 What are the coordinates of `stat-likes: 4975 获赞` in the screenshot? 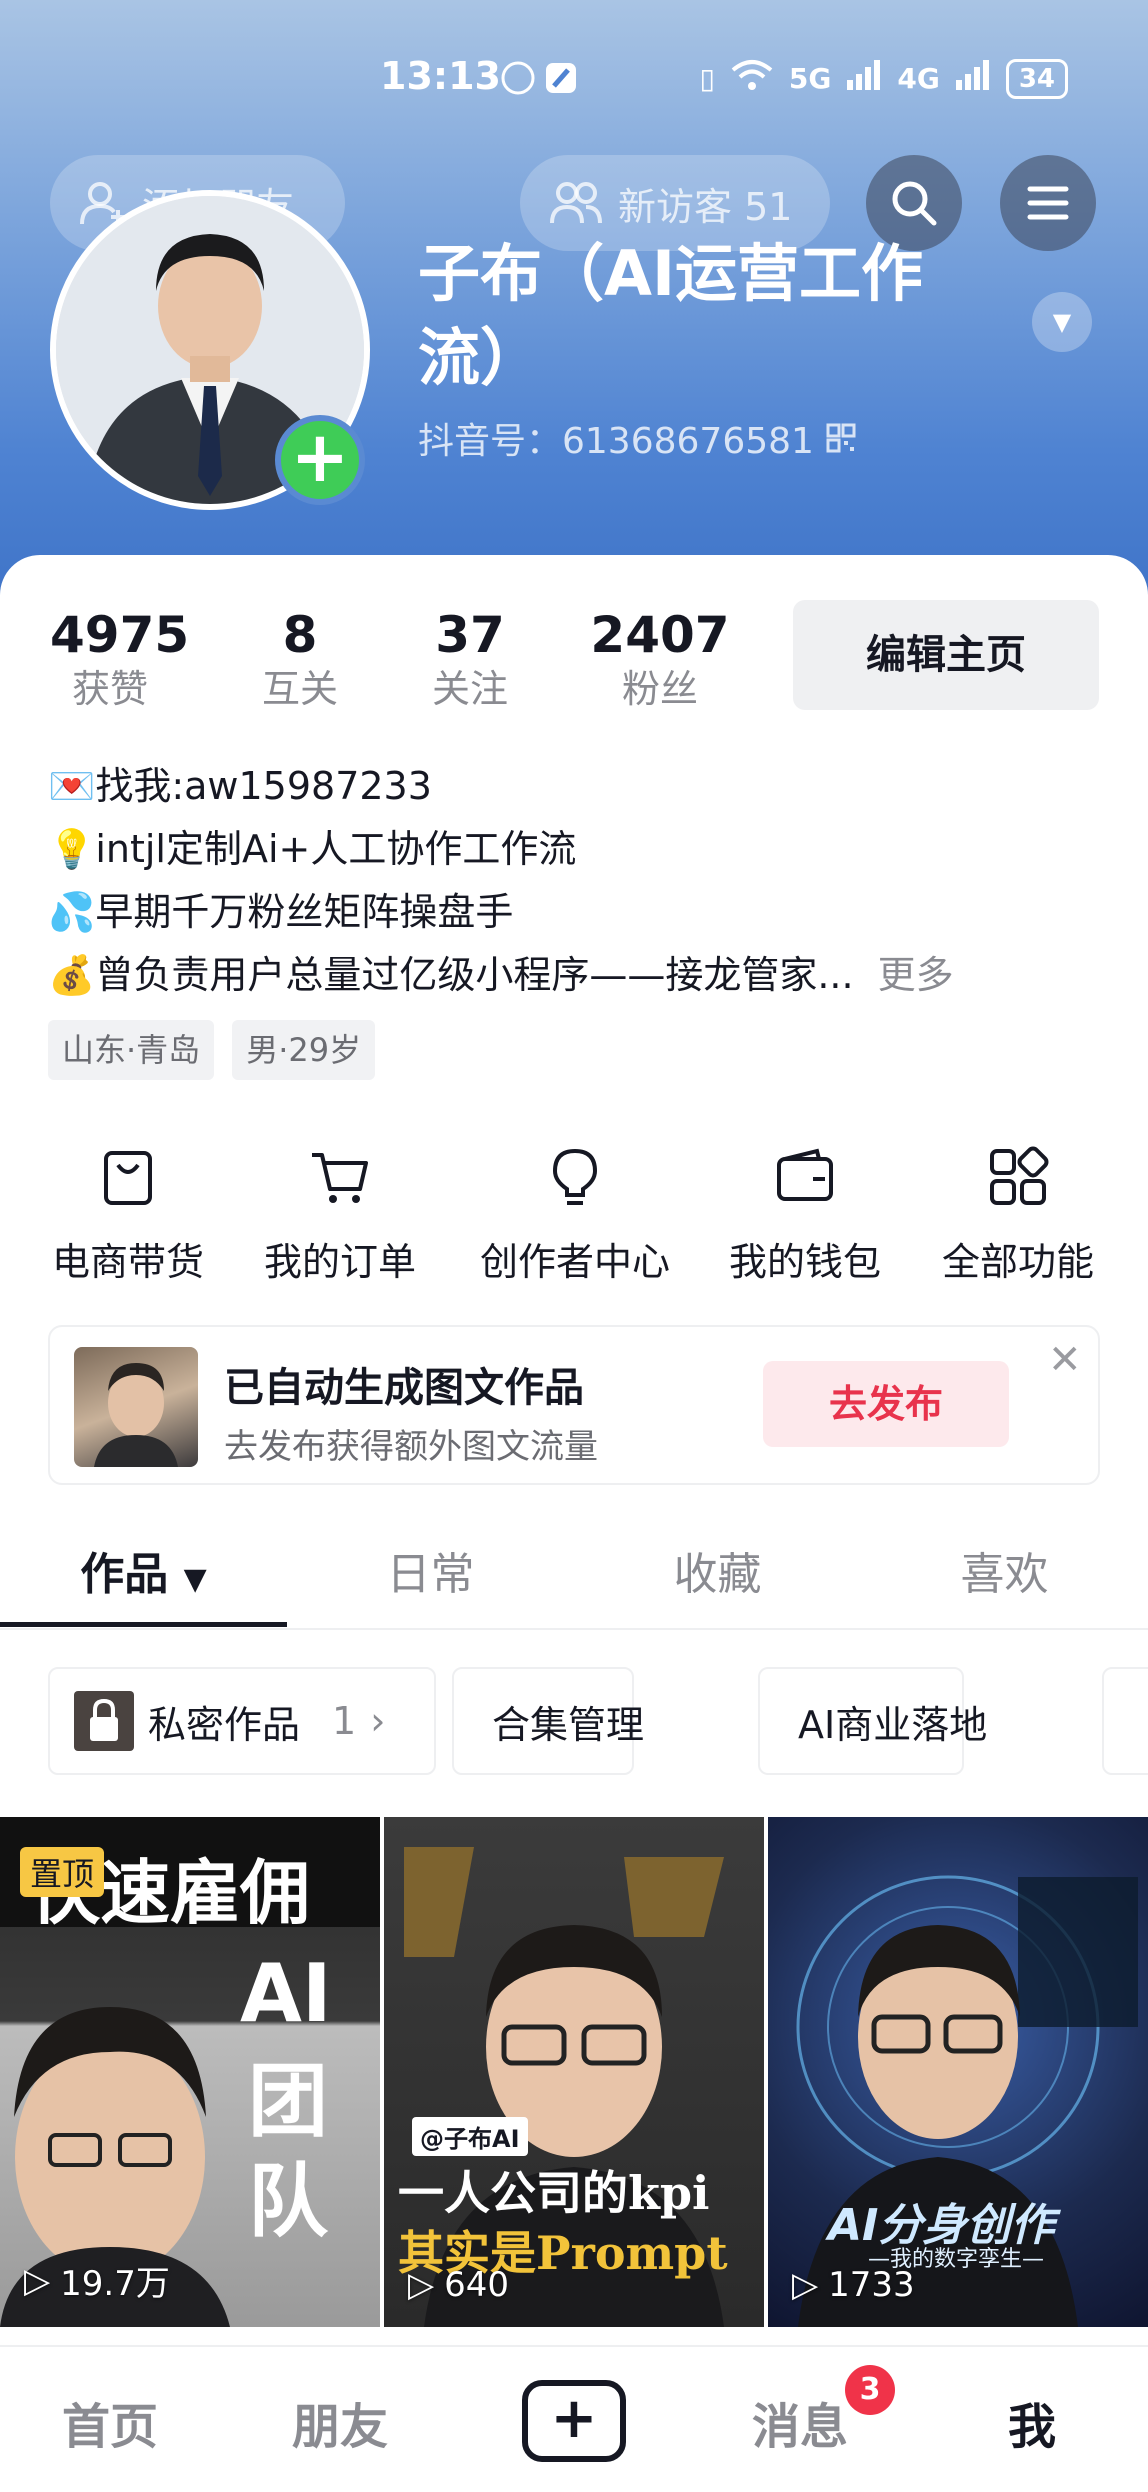 It's located at (120, 659).